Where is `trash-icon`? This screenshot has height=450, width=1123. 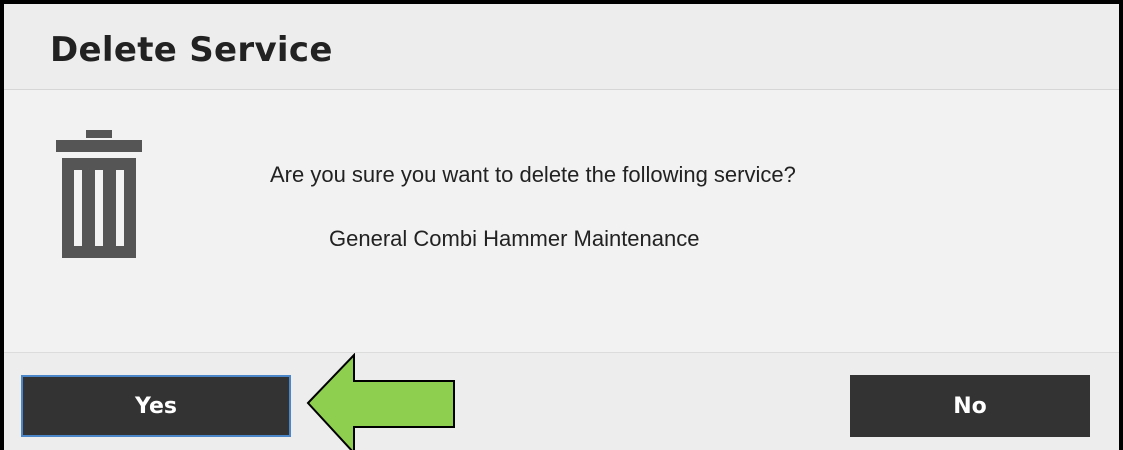
trash-icon is located at coordinates (99, 194).